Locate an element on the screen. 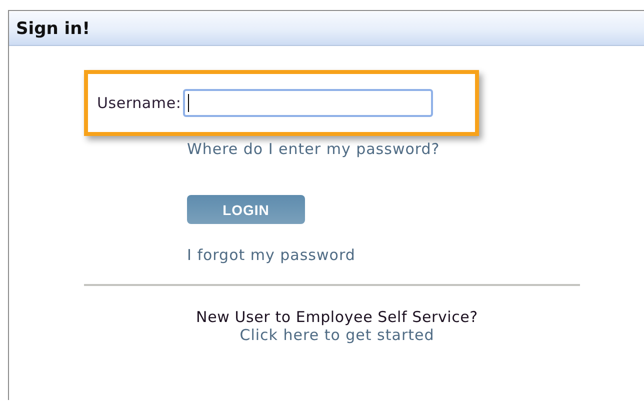 This screenshot has width=644, height=405. new-user-prompt: New User to Employee Self Service? is located at coordinates (337, 317).